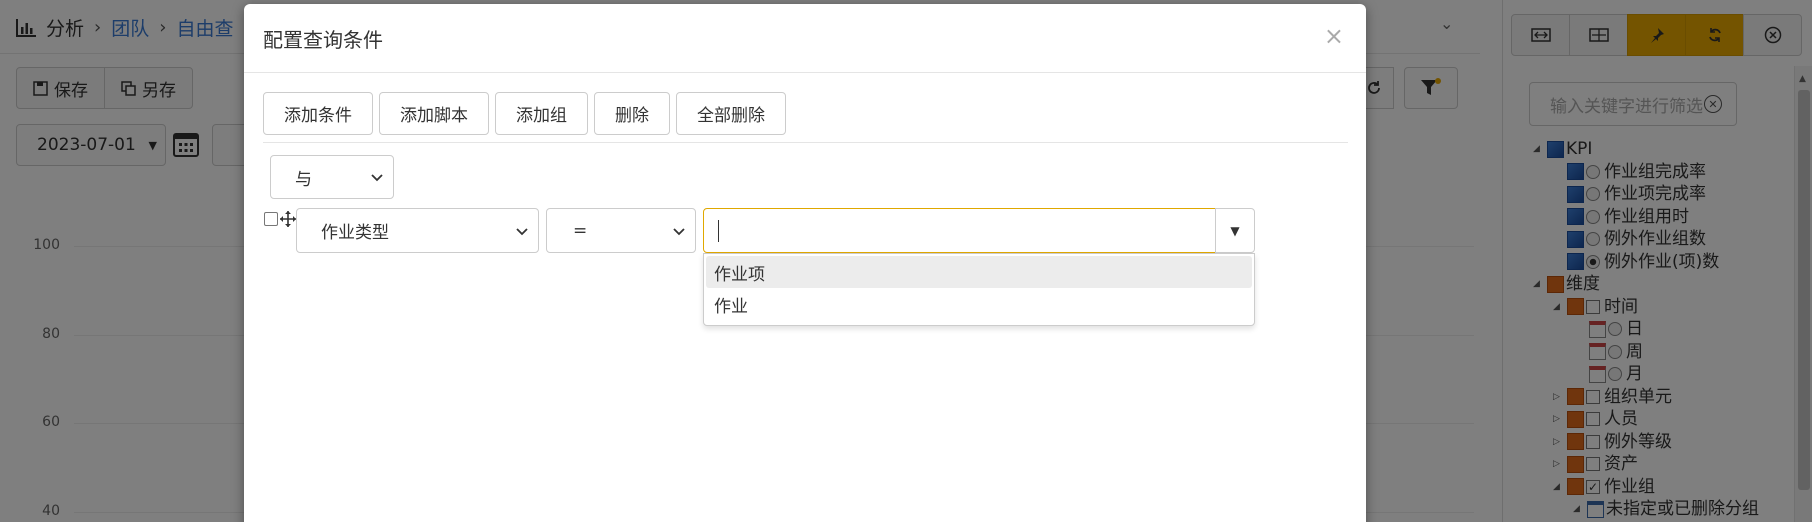 This screenshot has width=1812, height=522. Describe the element at coordinates (323, 39) in the screenshot. I see `dialog-title: 配置查询条件` at that location.